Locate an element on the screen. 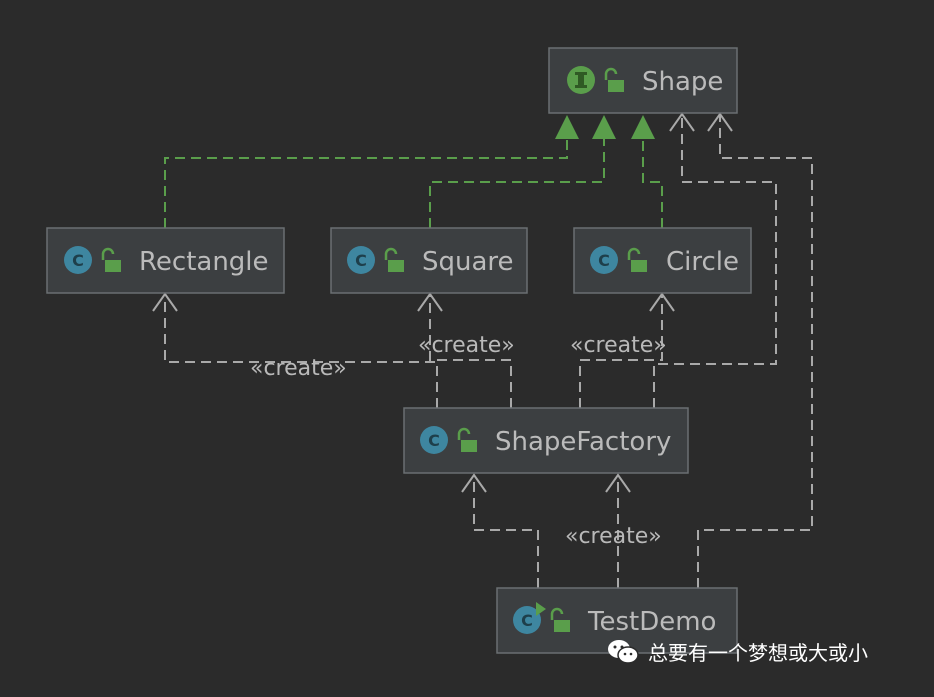  node-square: C Square is located at coordinates (429, 260).